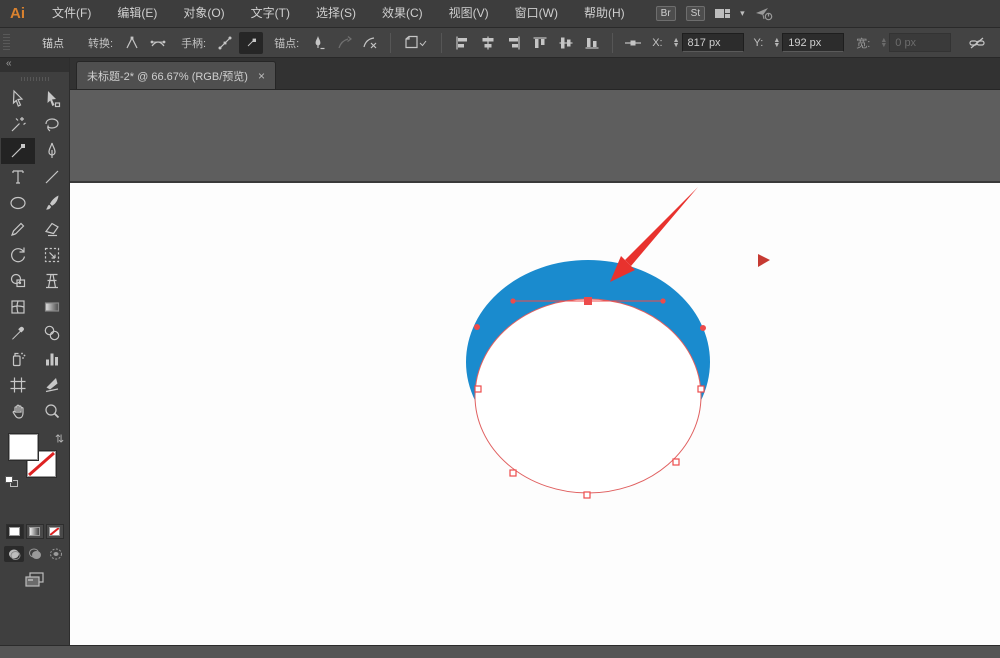 Image resolution: width=1000 pixels, height=658 pixels. I want to click on menu-bar-right: Br St ▾, so click(714, 13).